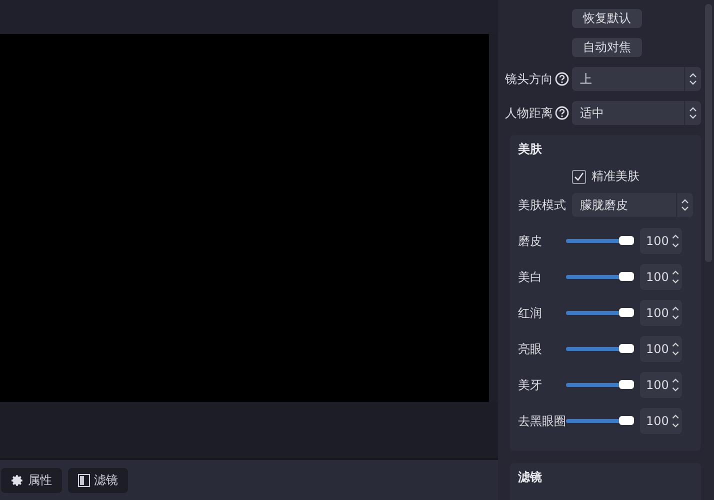  I want to click on slider-label: 亮眼, so click(530, 349).